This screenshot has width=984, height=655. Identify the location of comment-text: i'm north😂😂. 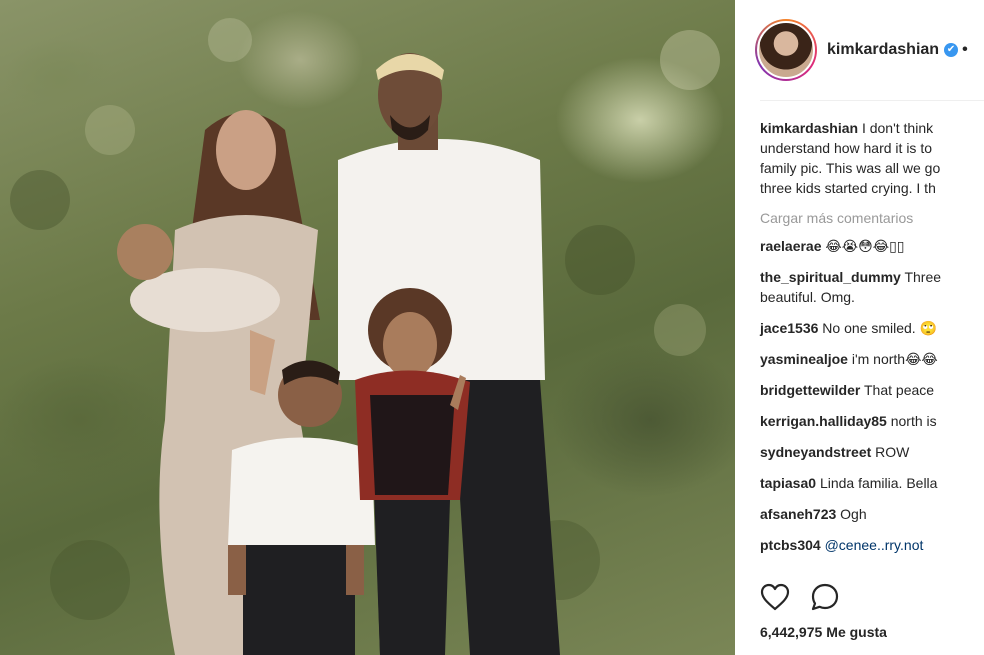
(894, 359).